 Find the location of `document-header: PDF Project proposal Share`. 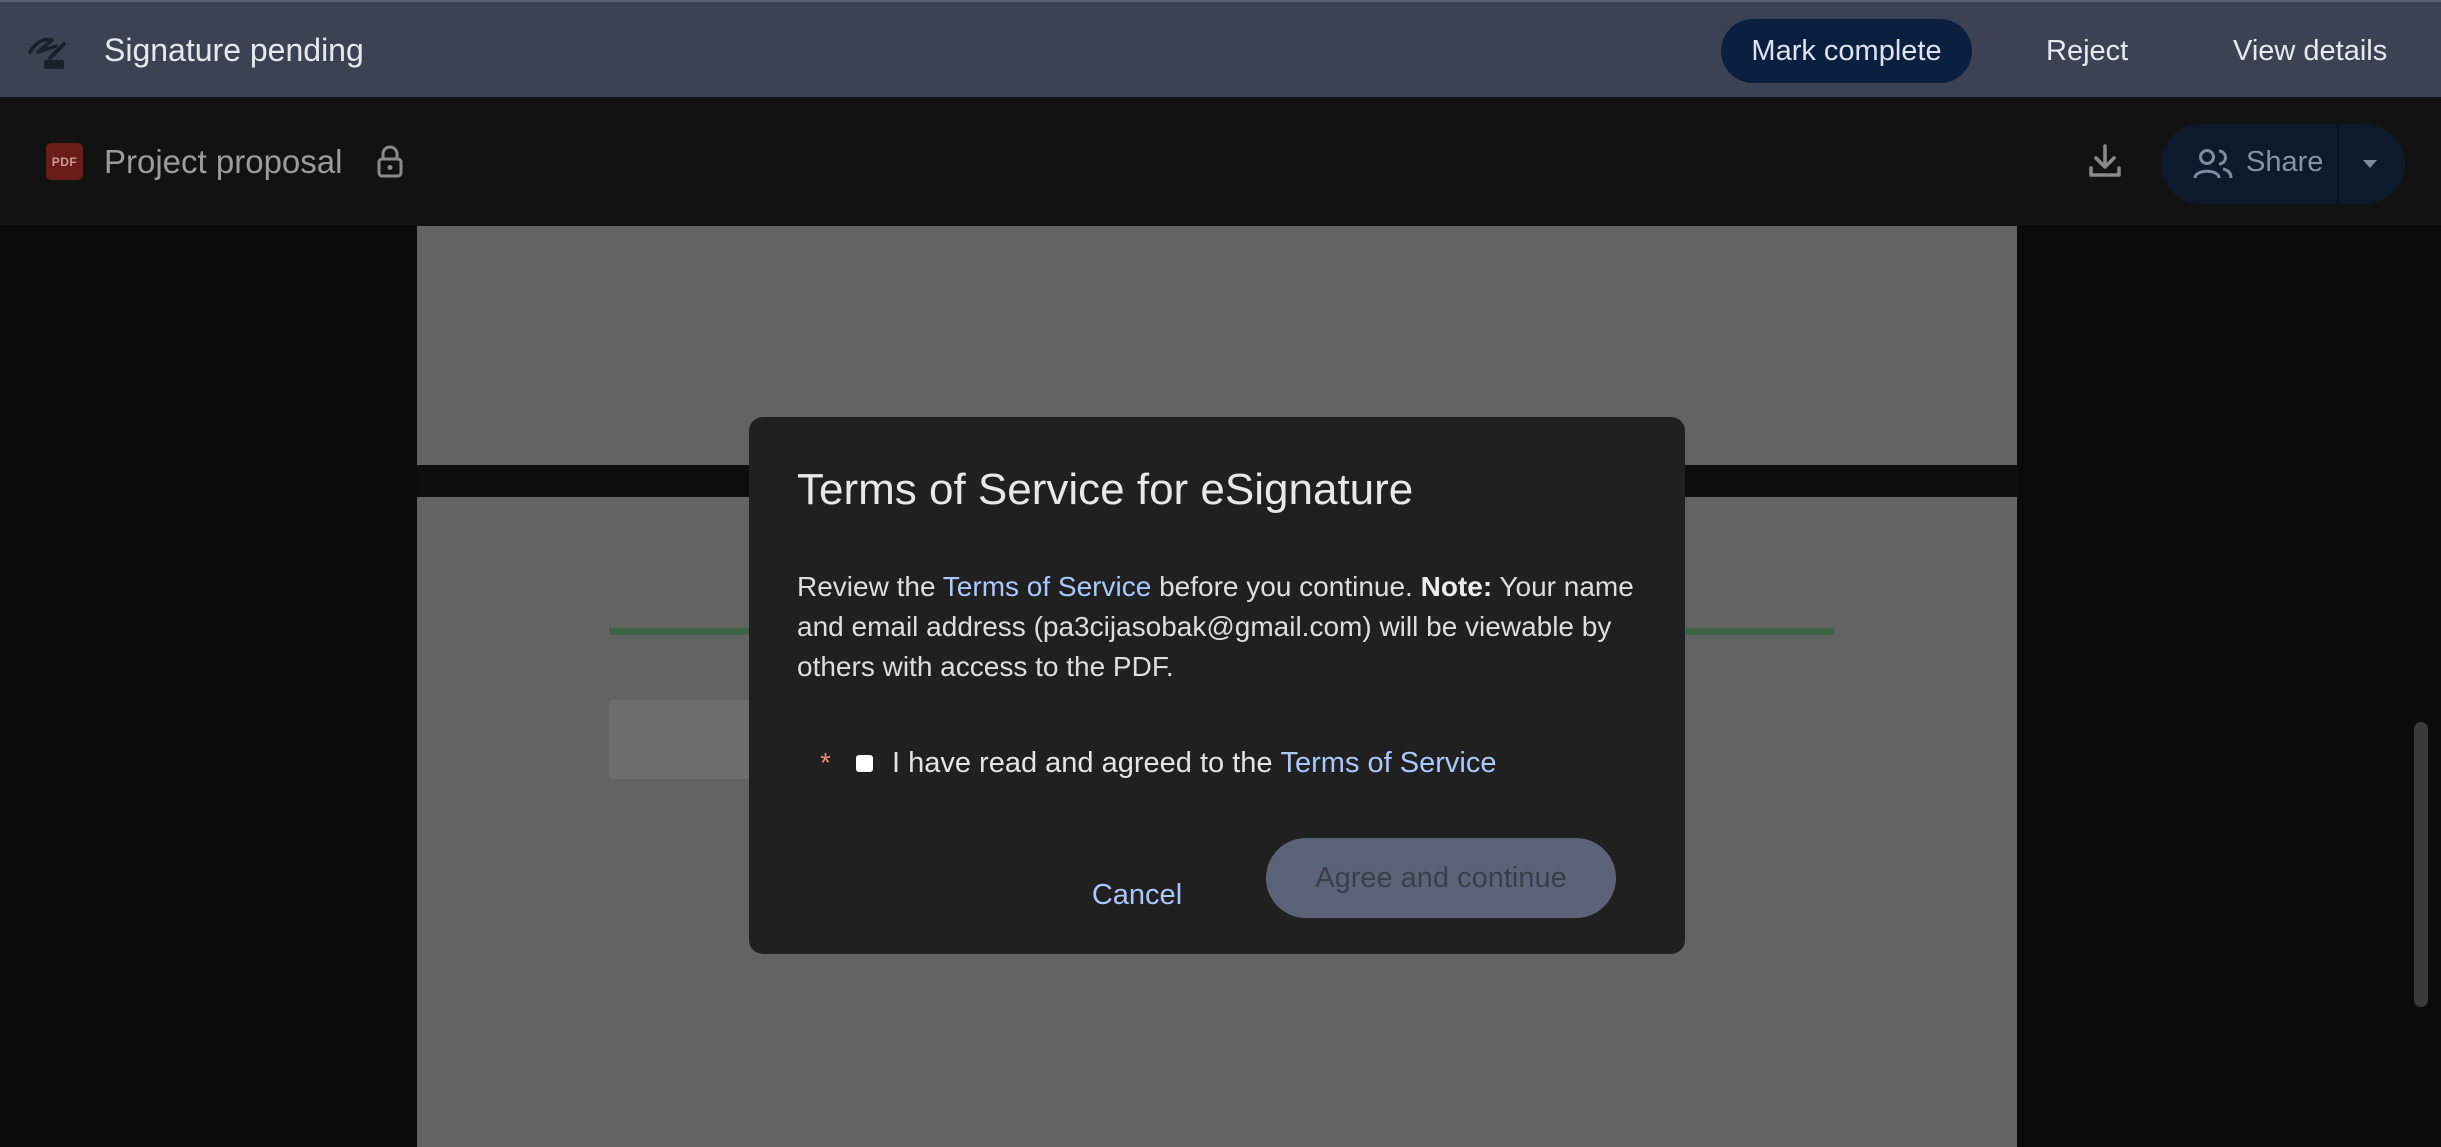

document-header: PDF Project proposal Share is located at coordinates (1220, 162).